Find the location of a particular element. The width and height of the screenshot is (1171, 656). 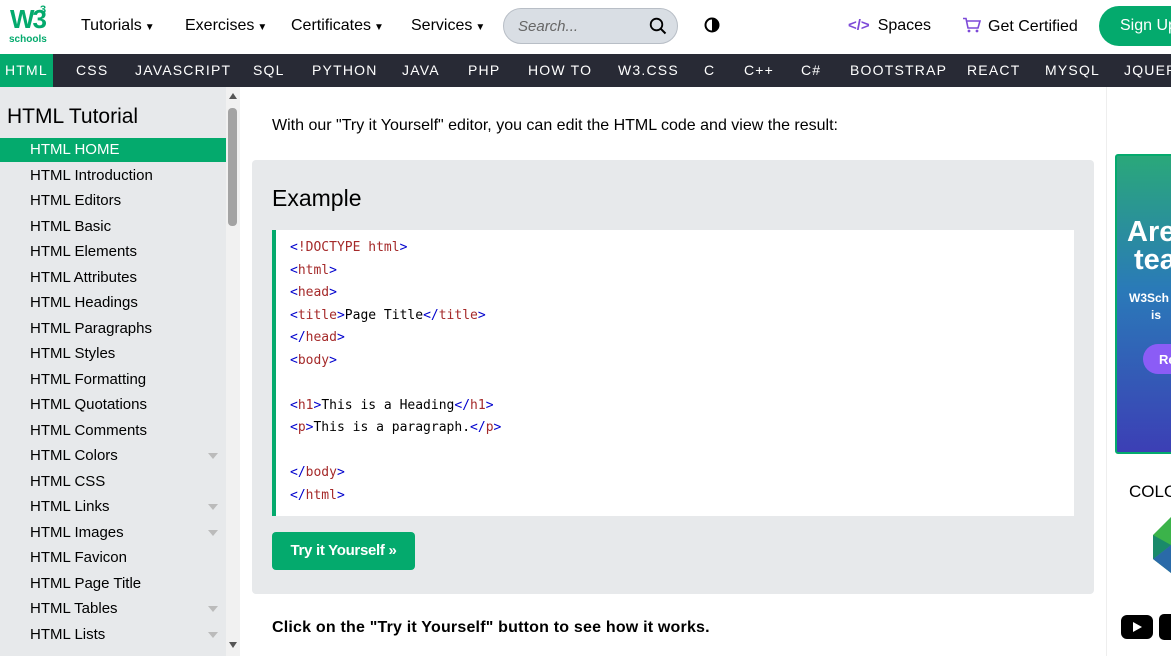

sidebar-item: HTML Introduction is located at coordinates (113, 176).